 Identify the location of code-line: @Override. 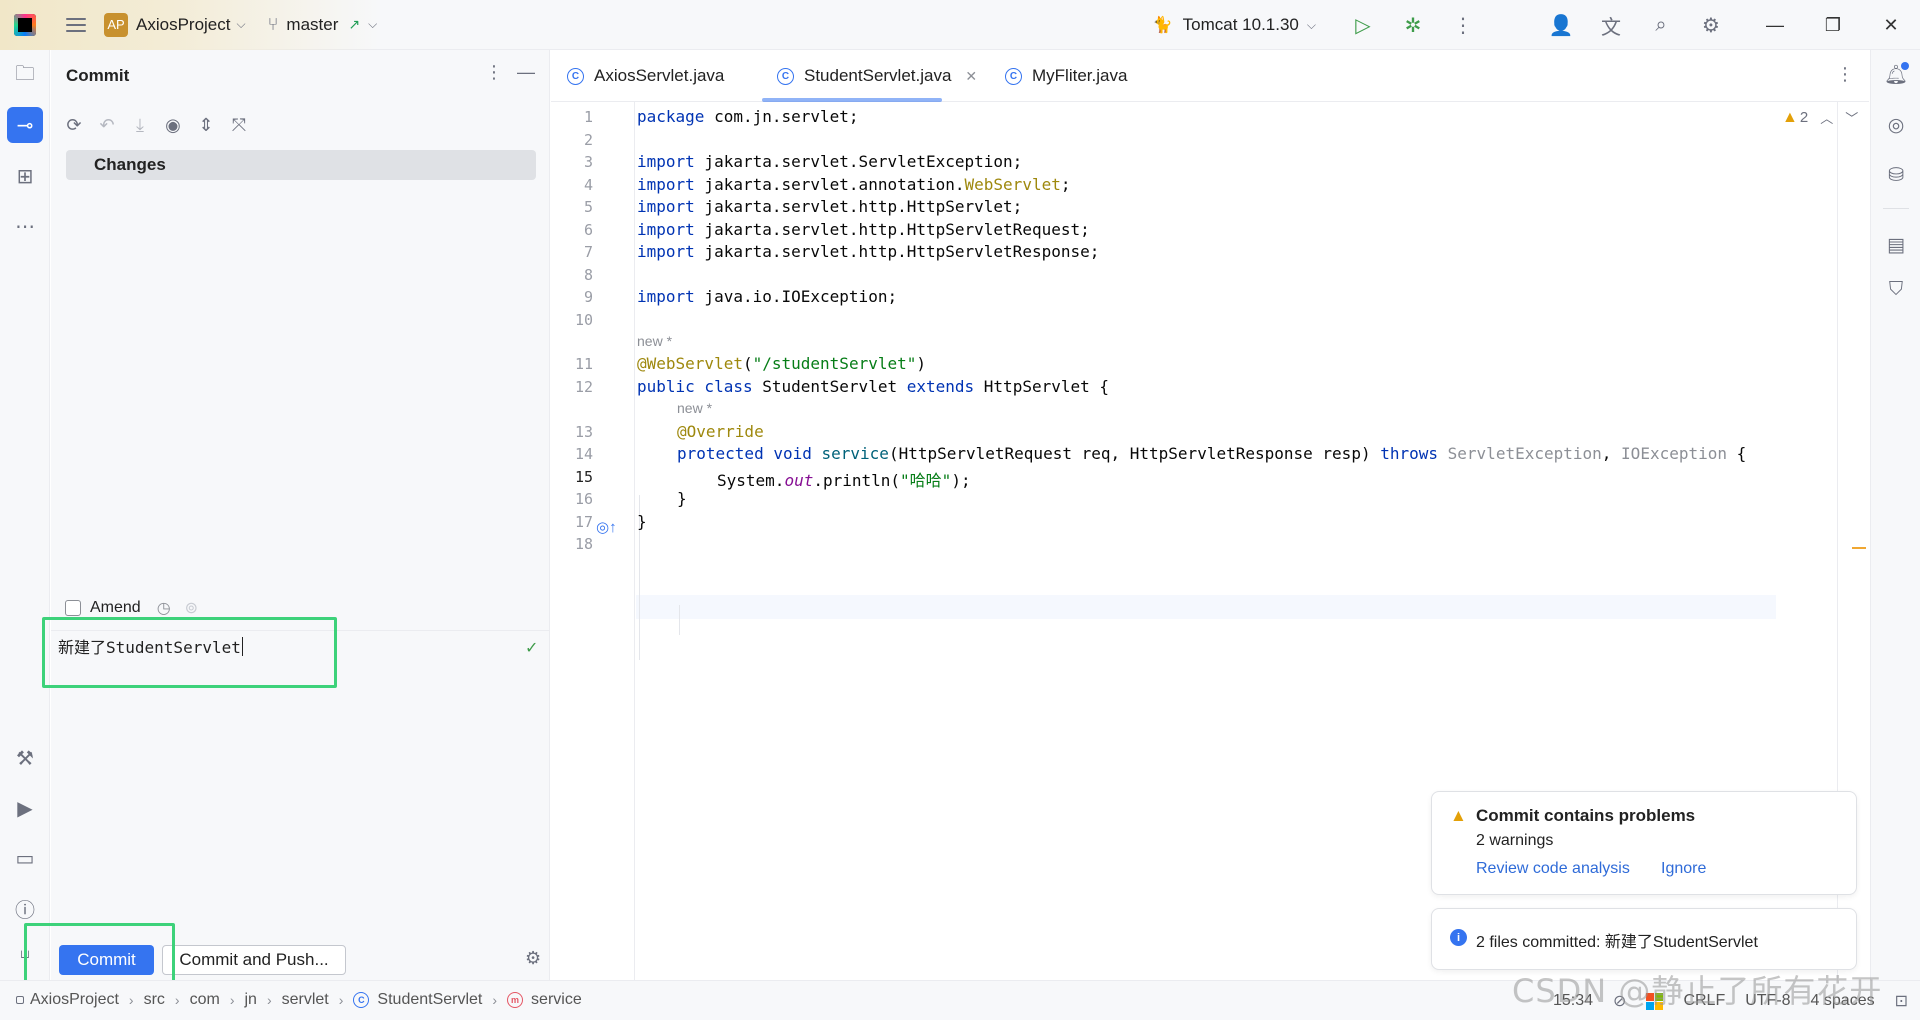
(720, 431).